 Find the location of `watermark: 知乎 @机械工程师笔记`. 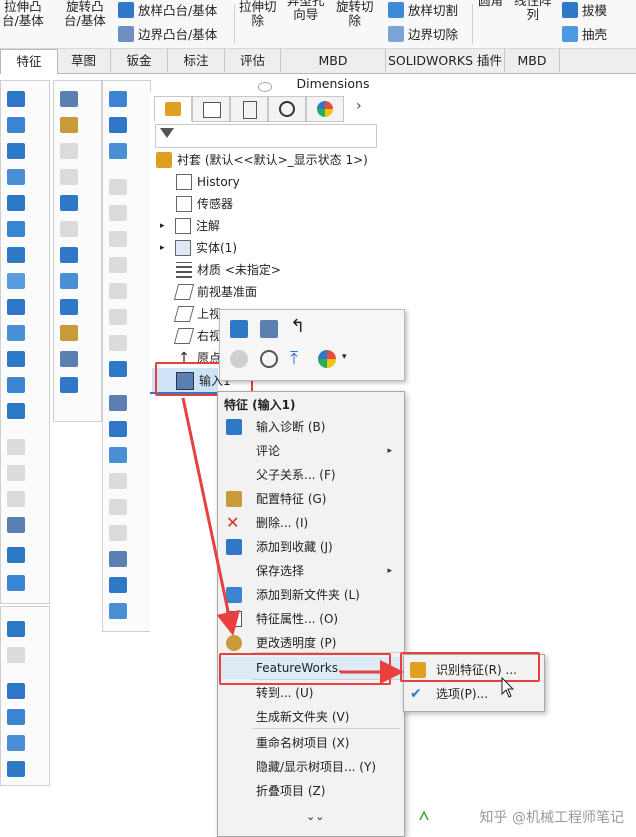

watermark: 知乎 @机械工程师笔记 is located at coordinates (551, 818).